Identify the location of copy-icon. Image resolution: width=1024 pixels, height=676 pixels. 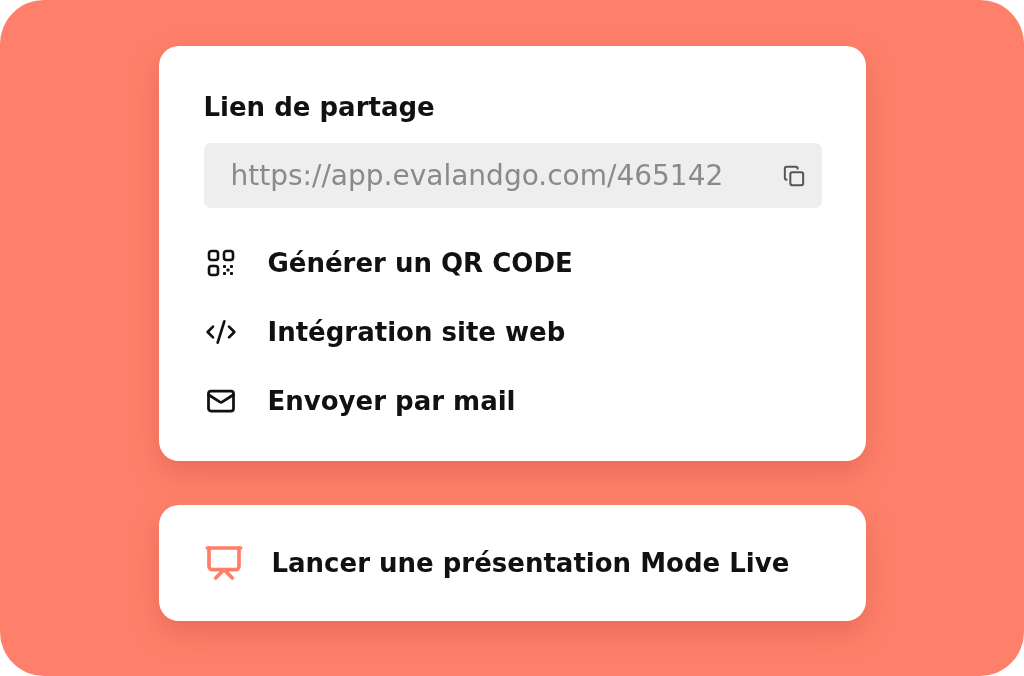
(793, 175).